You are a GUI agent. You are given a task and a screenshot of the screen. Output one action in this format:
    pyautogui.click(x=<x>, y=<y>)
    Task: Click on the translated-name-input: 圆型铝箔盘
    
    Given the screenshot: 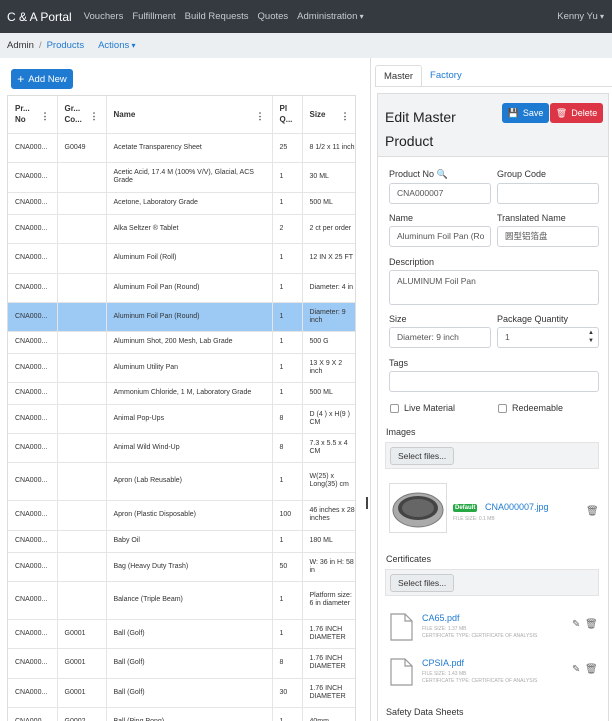 What is the action you would take?
    pyautogui.click(x=548, y=236)
    